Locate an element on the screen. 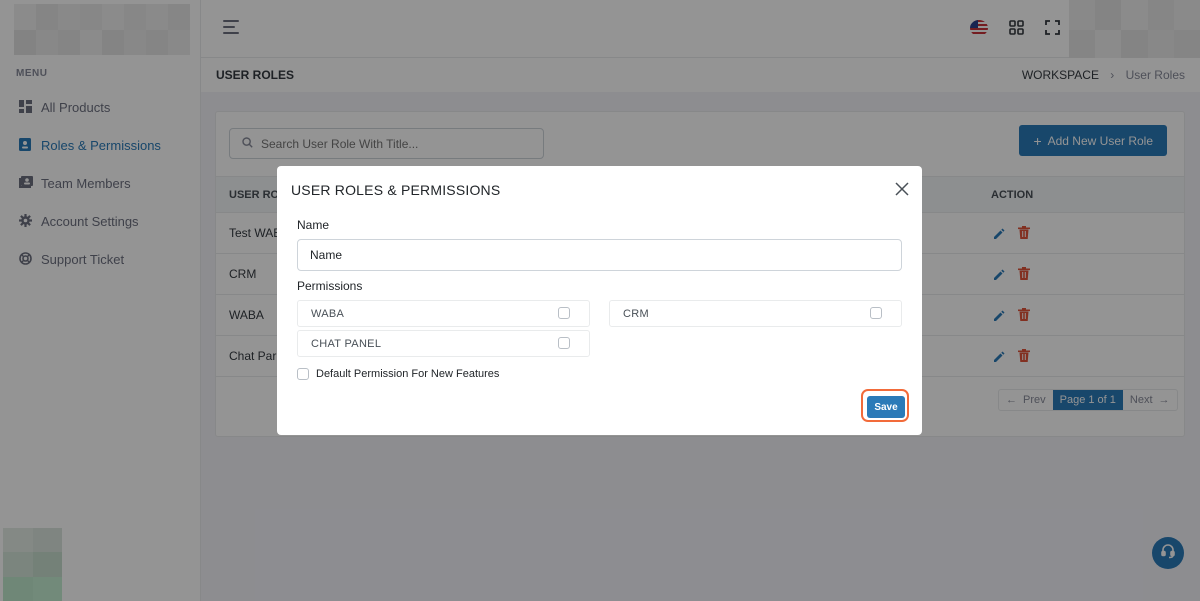 The width and height of the screenshot is (1200, 601). permission-label: WABA is located at coordinates (328, 313).